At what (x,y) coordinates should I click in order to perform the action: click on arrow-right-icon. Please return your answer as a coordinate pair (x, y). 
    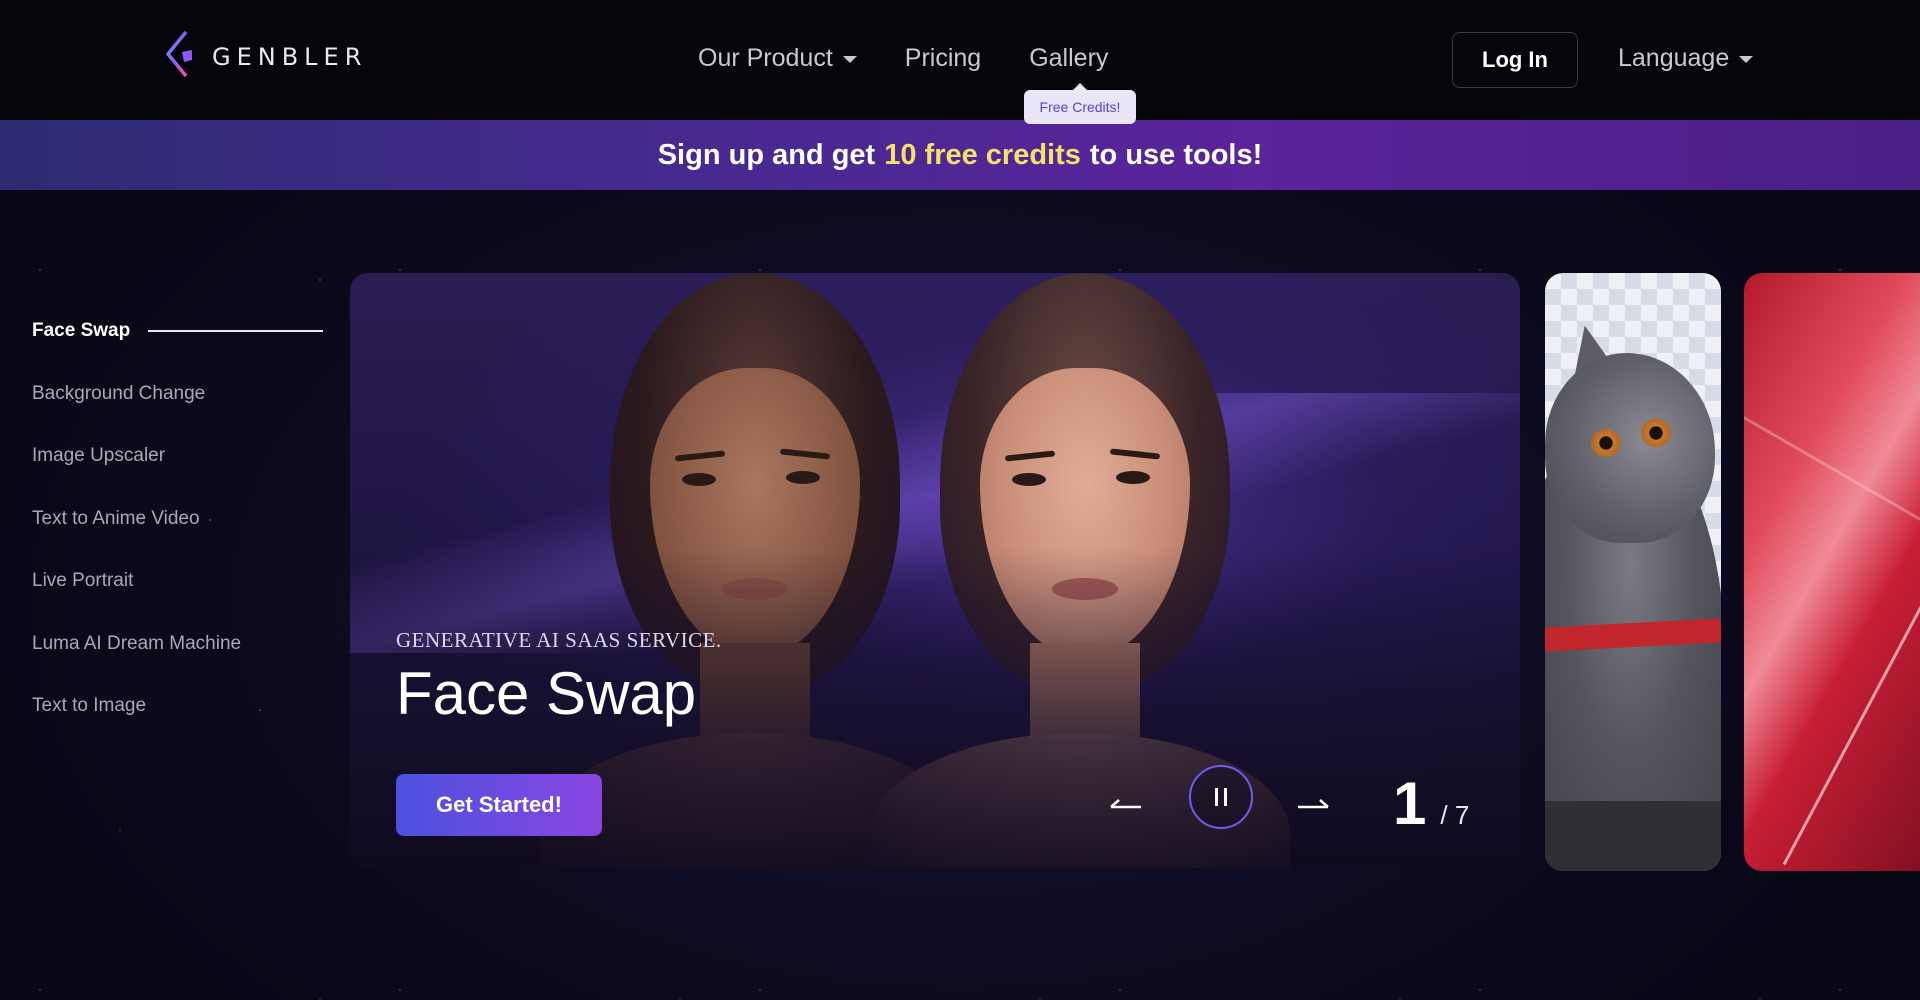
    Looking at the image, I should click on (1313, 804).